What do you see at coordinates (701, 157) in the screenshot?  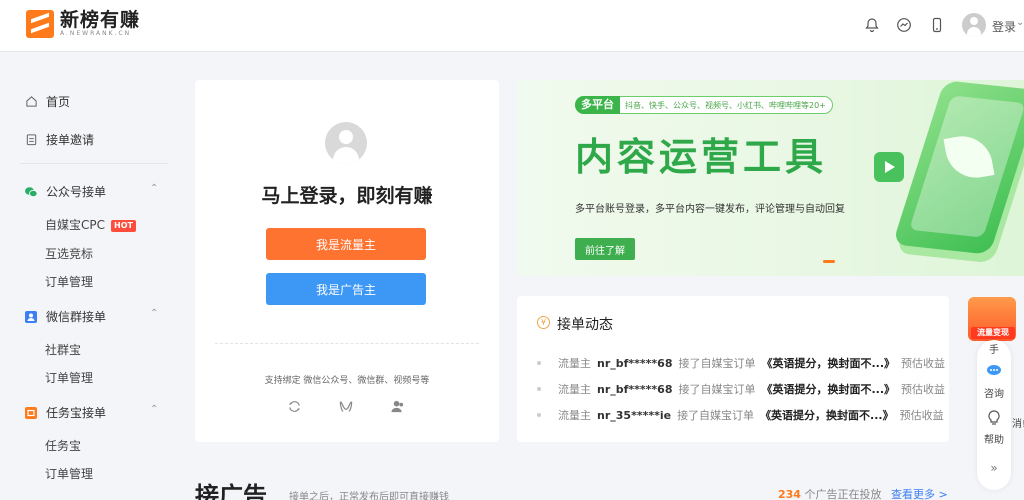 I see `banner-title: 内容运营工具` at bounding box center [701, 157].